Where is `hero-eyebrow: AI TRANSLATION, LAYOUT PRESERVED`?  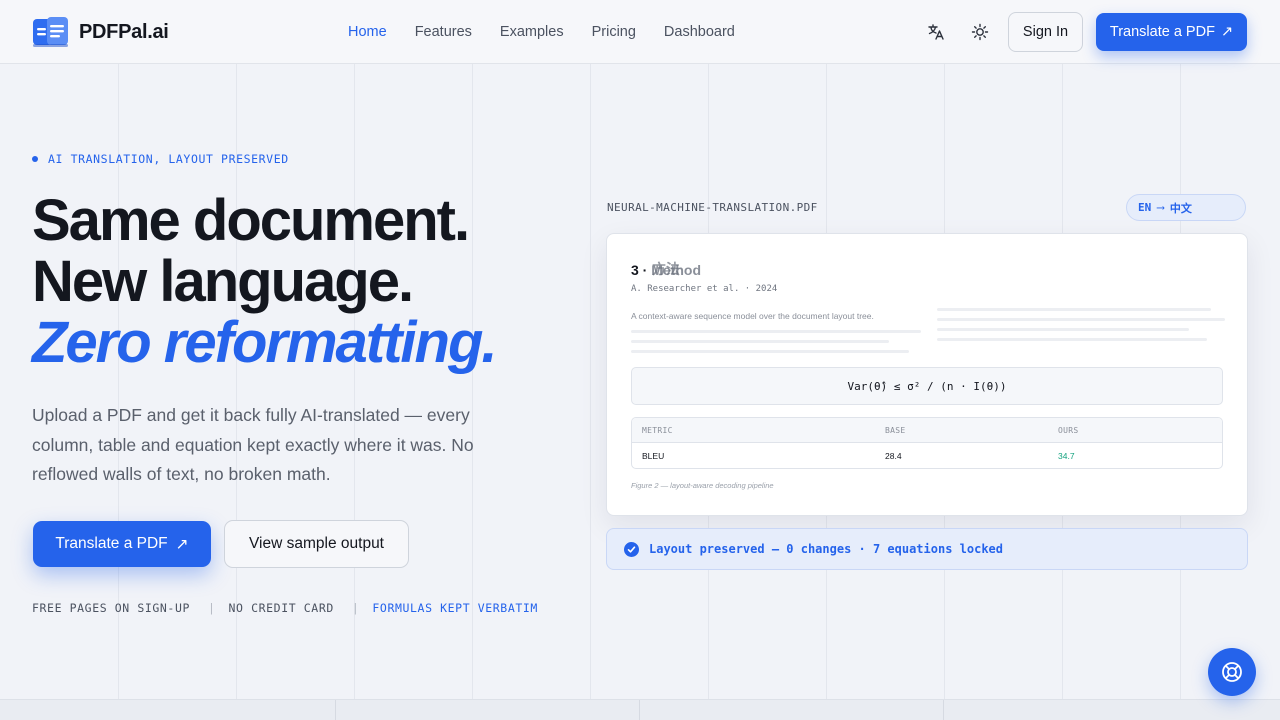
hero-eyebrow: AI TRANSLATION, LAYOUT PRESERVED is located at coordinates (160, 159).